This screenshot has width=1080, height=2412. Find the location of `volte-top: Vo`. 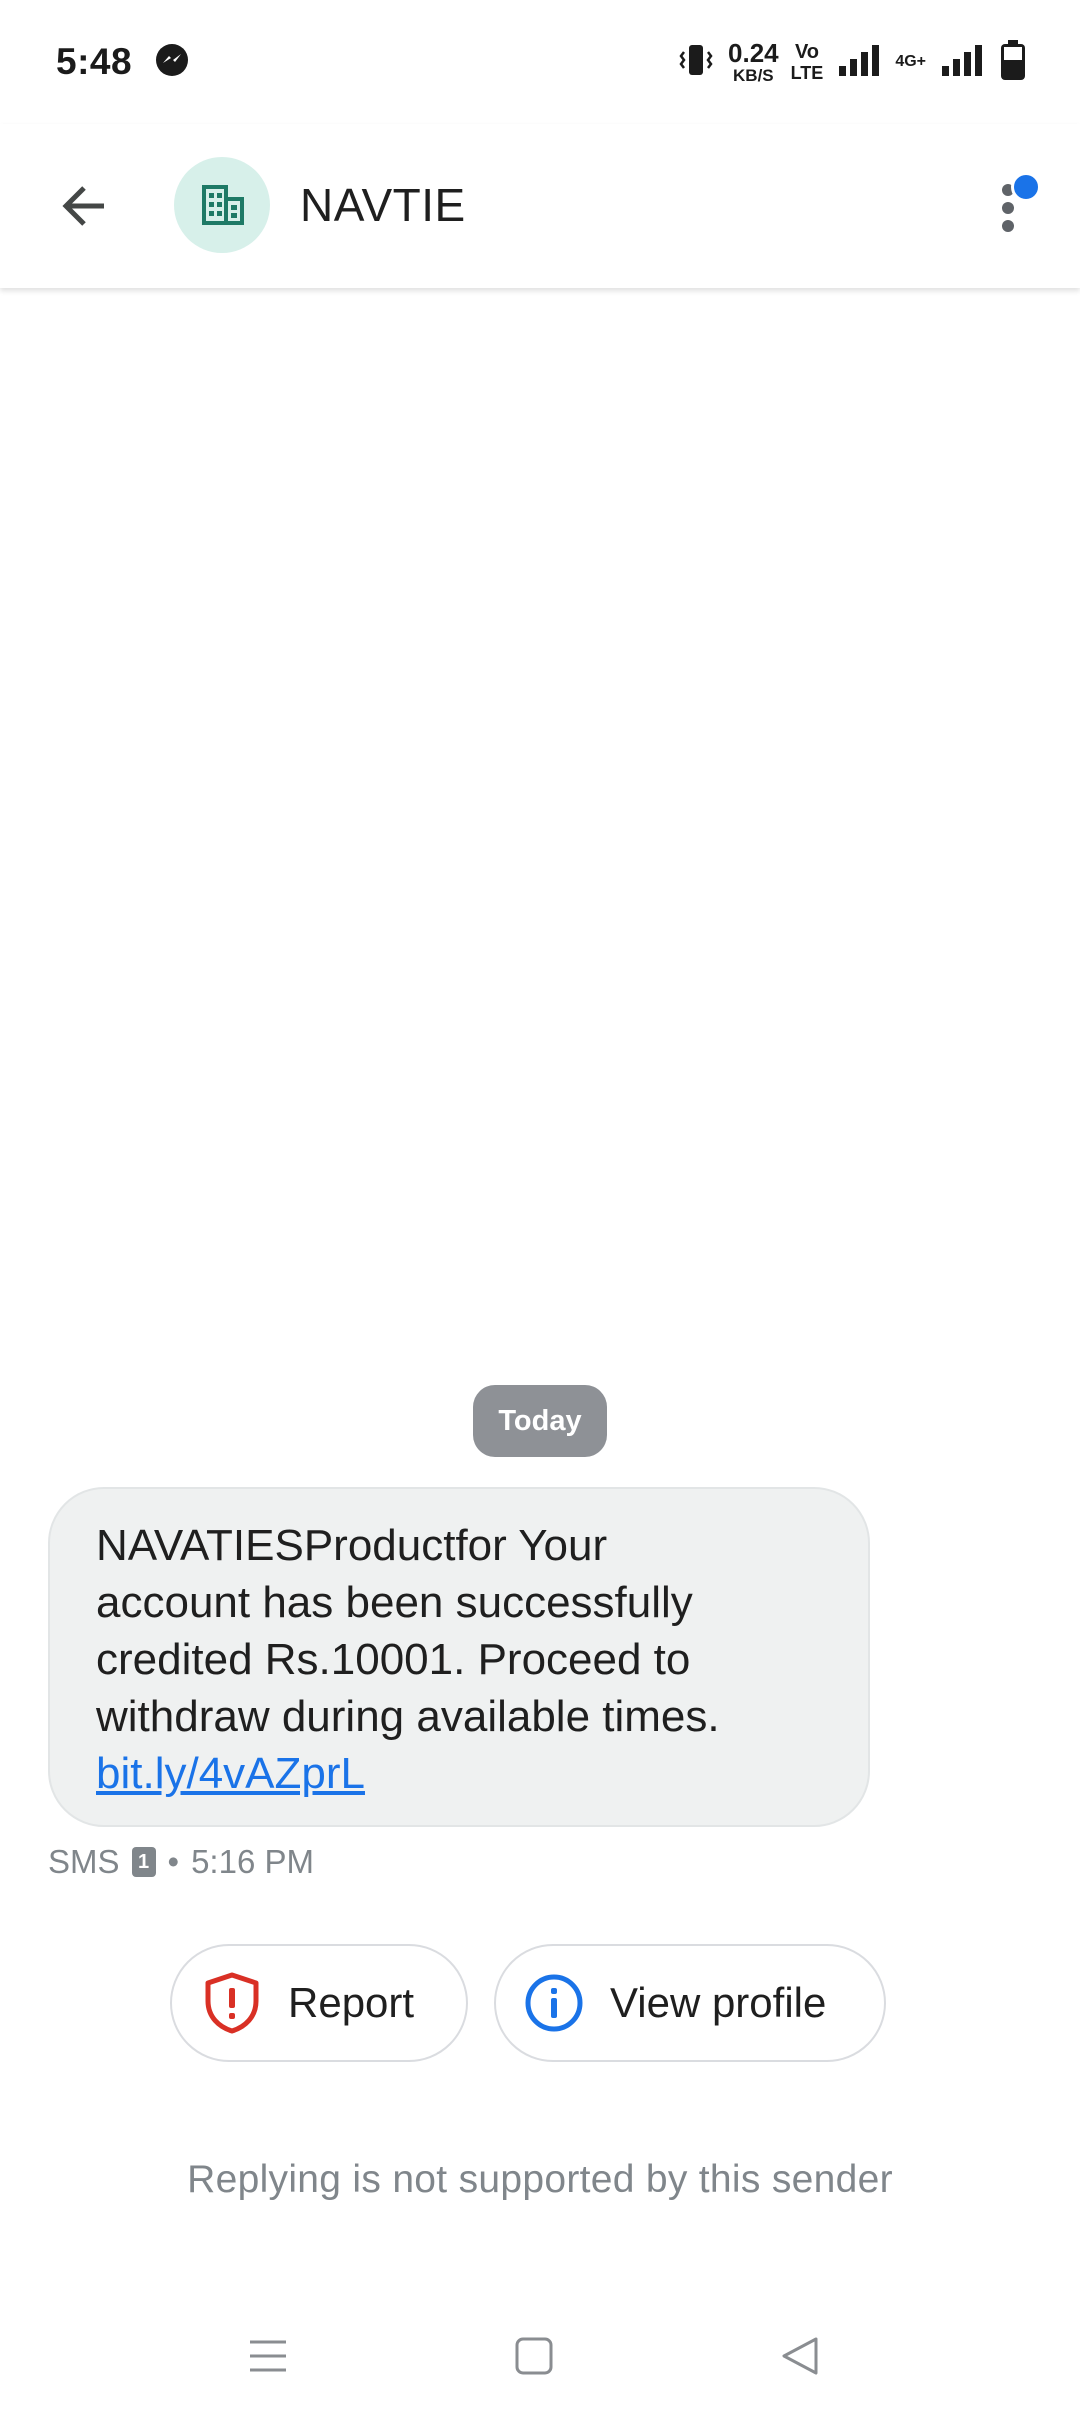

volte-top: Vo is located at coordinates (807, 52).